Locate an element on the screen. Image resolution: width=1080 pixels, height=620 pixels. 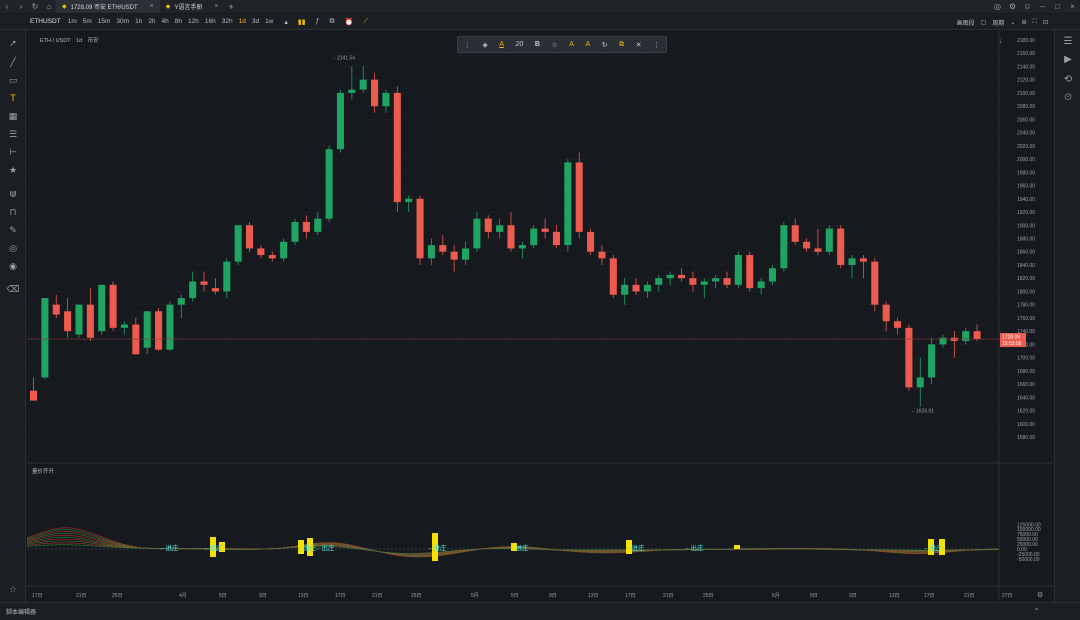
interval-2h: 2h is located at coordinates (151, 21).